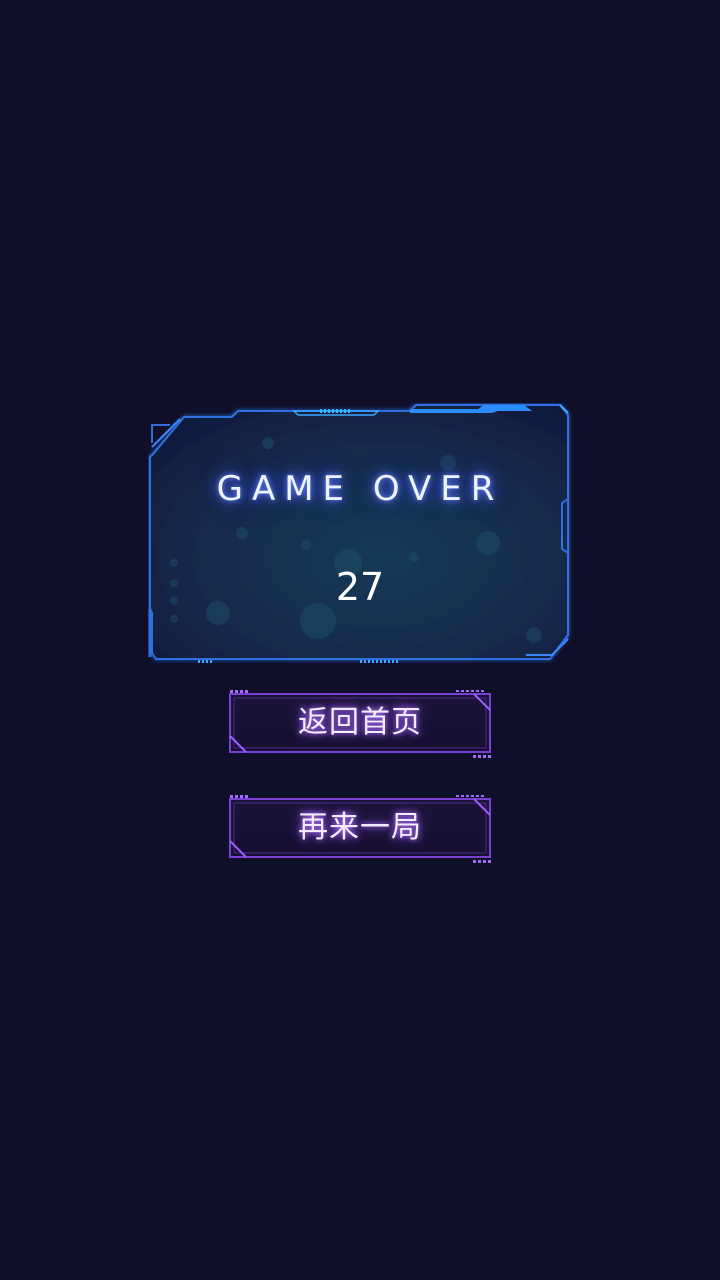  I want to click on game-over-title: GAME OVER, so click(360, 489).